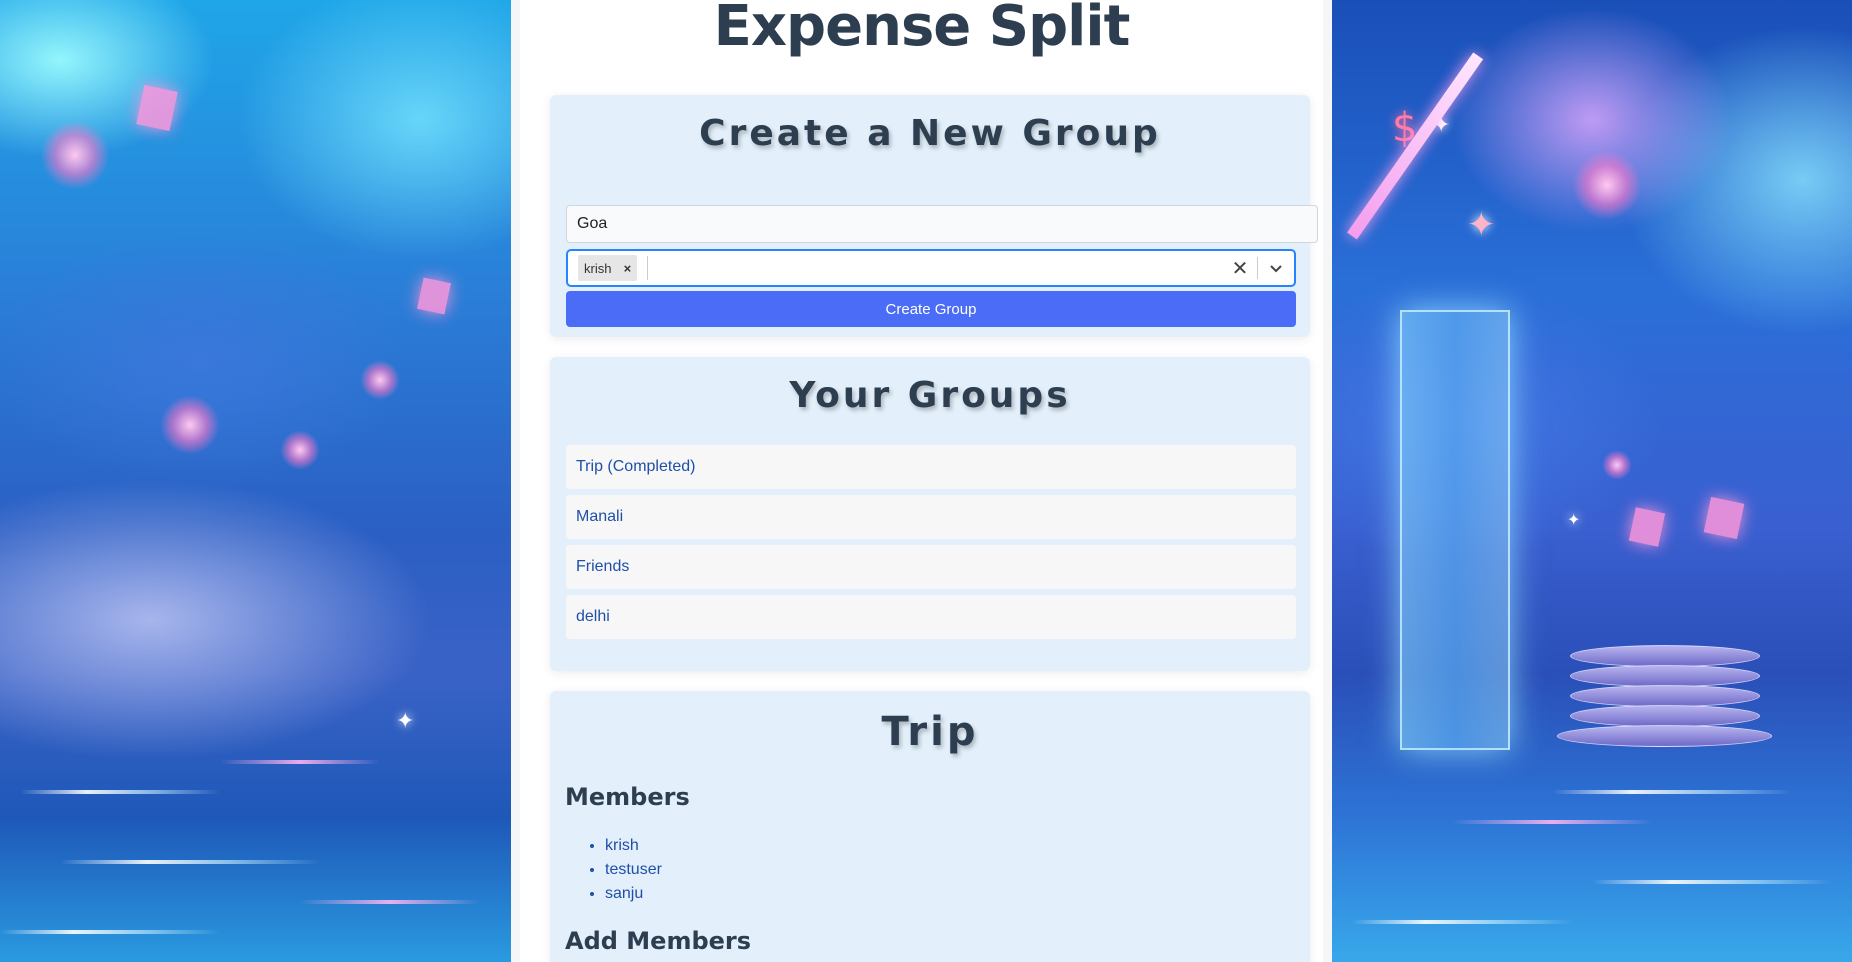 The height and width of the screenshot is (962, 1852). Describe the element at coordinates (922, 29) in the screenshot. I see `app-title: Expense Split` at that location.